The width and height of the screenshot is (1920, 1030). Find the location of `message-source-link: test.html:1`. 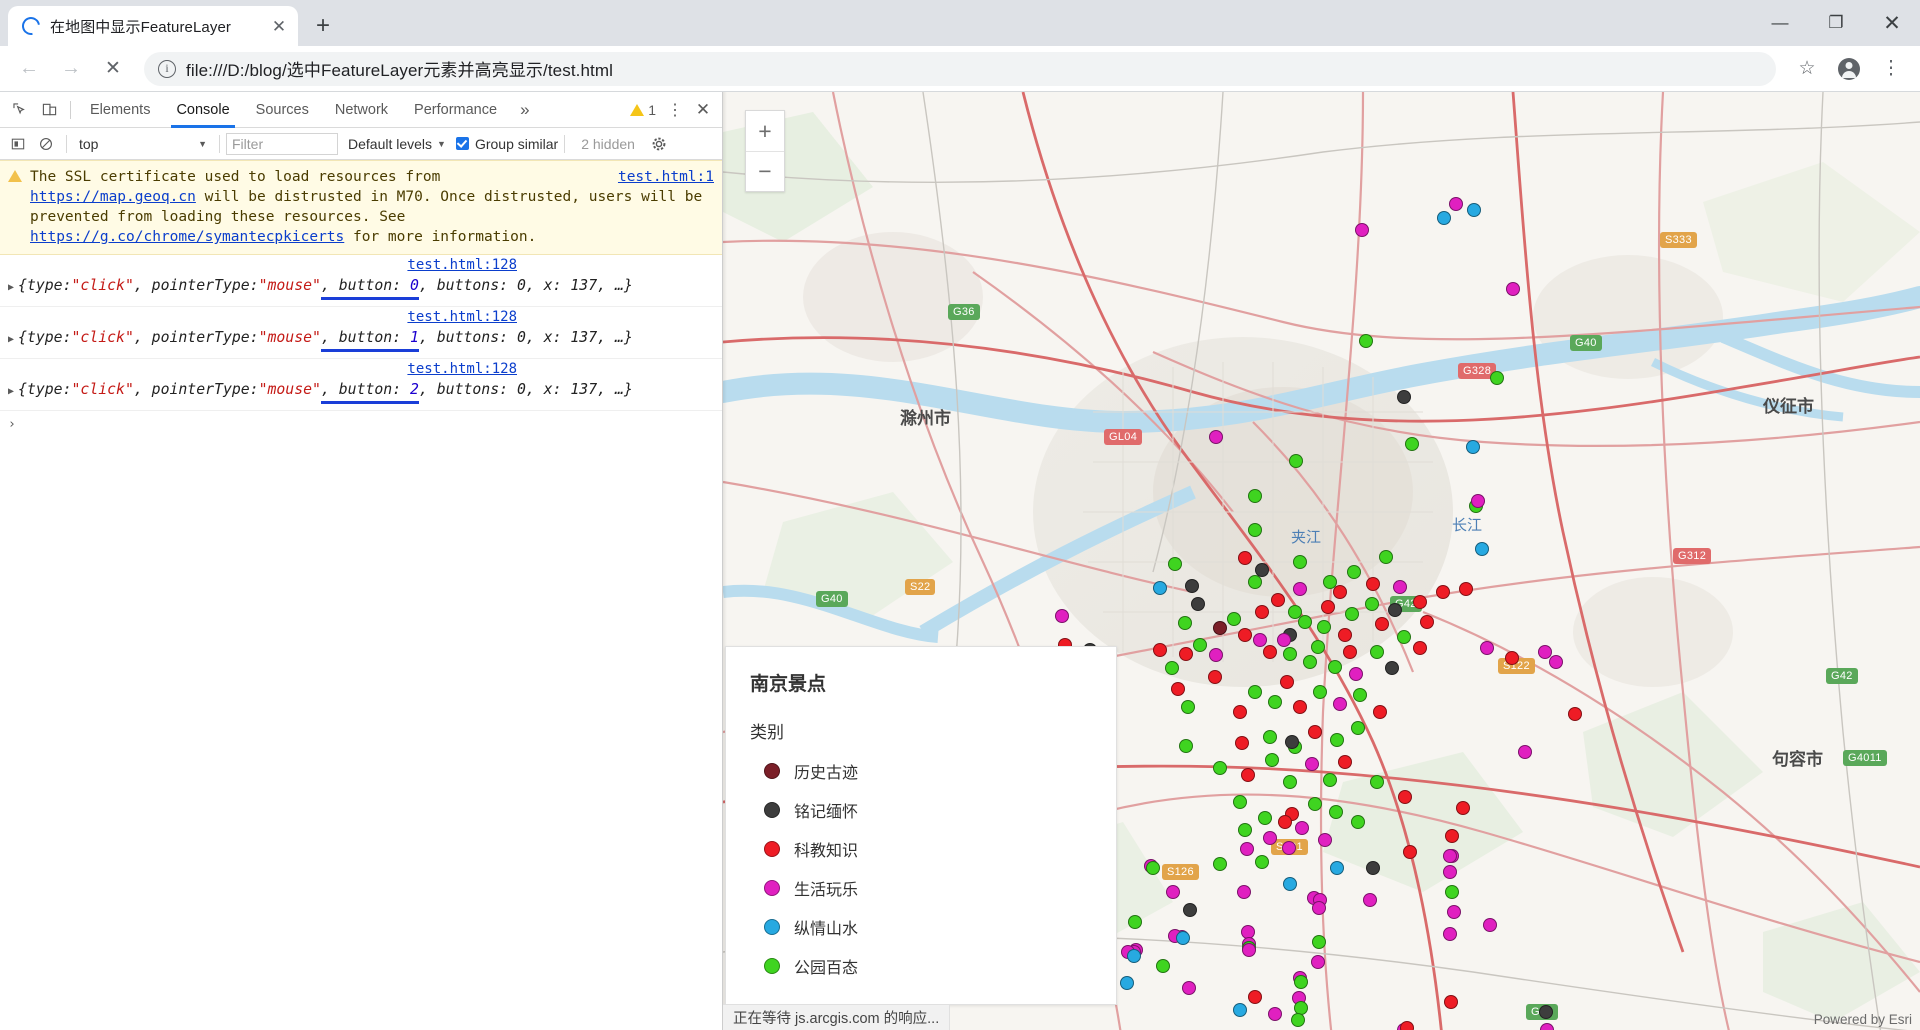

message-source-link: test.html:1 is located at coordinates (666, 177).